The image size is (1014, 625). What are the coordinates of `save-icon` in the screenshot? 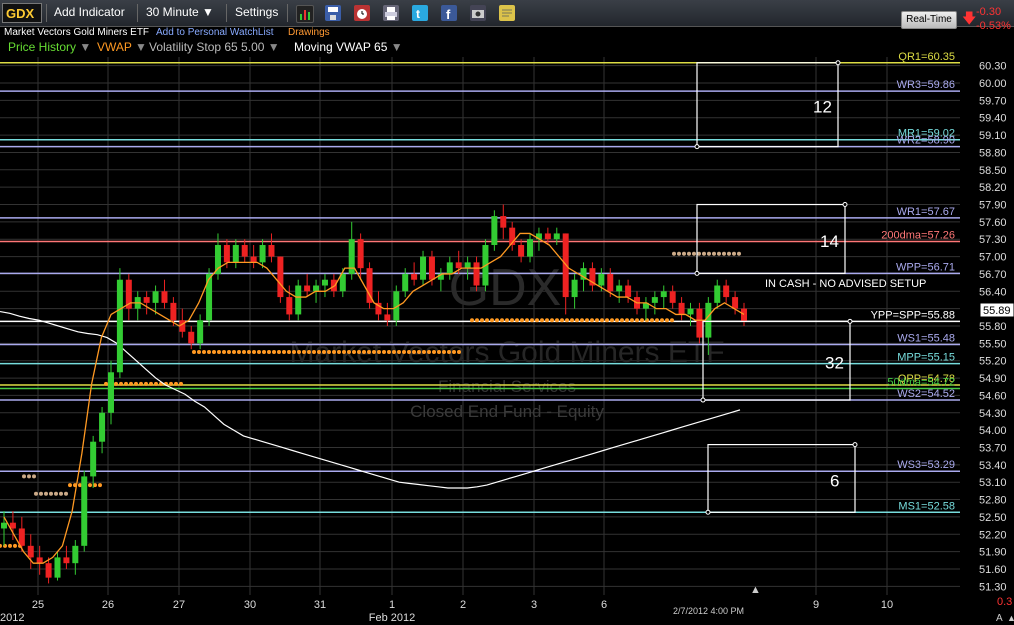 It's located at (333, 13).